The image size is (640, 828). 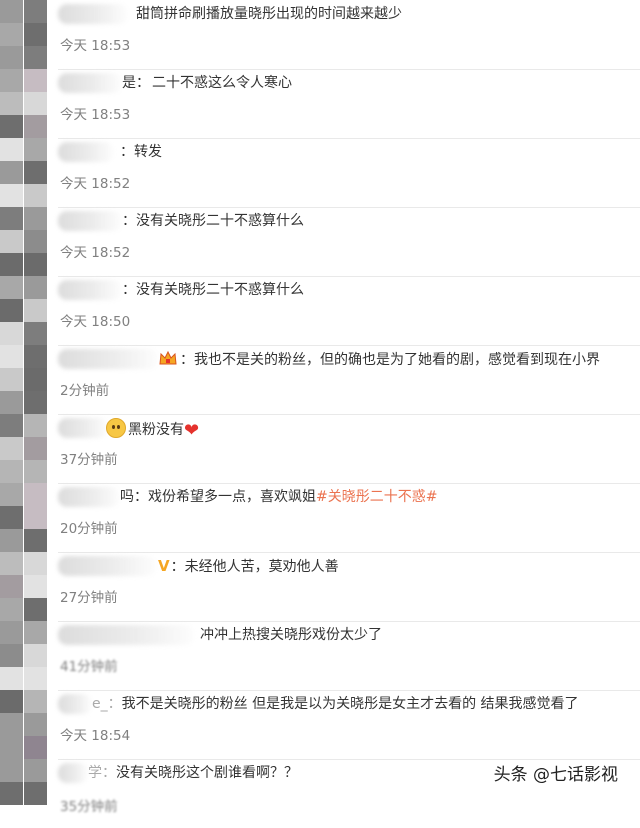 I want to click on comment-body: ：转发, so click(x=141, y=152).